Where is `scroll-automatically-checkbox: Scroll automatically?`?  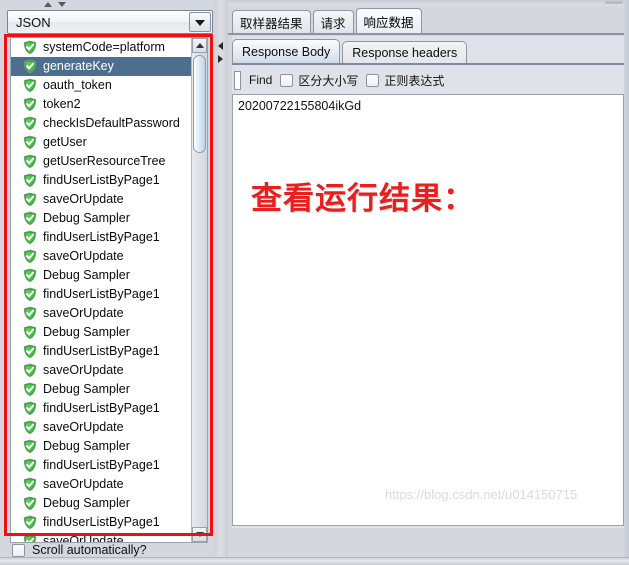
scroll-automatically-checkbox: Scroll automatically? is located at coordinates (79, 550).